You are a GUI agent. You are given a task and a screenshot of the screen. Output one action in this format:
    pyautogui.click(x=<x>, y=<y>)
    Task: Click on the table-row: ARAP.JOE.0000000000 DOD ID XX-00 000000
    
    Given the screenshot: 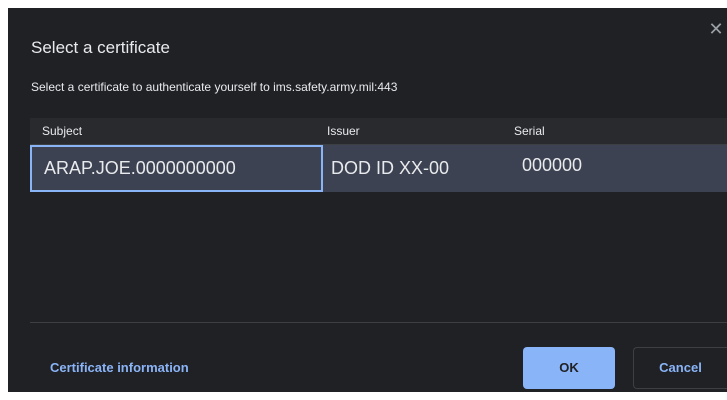 What is the action you would take?
    pyautogui.click(x=378, y=168)
    